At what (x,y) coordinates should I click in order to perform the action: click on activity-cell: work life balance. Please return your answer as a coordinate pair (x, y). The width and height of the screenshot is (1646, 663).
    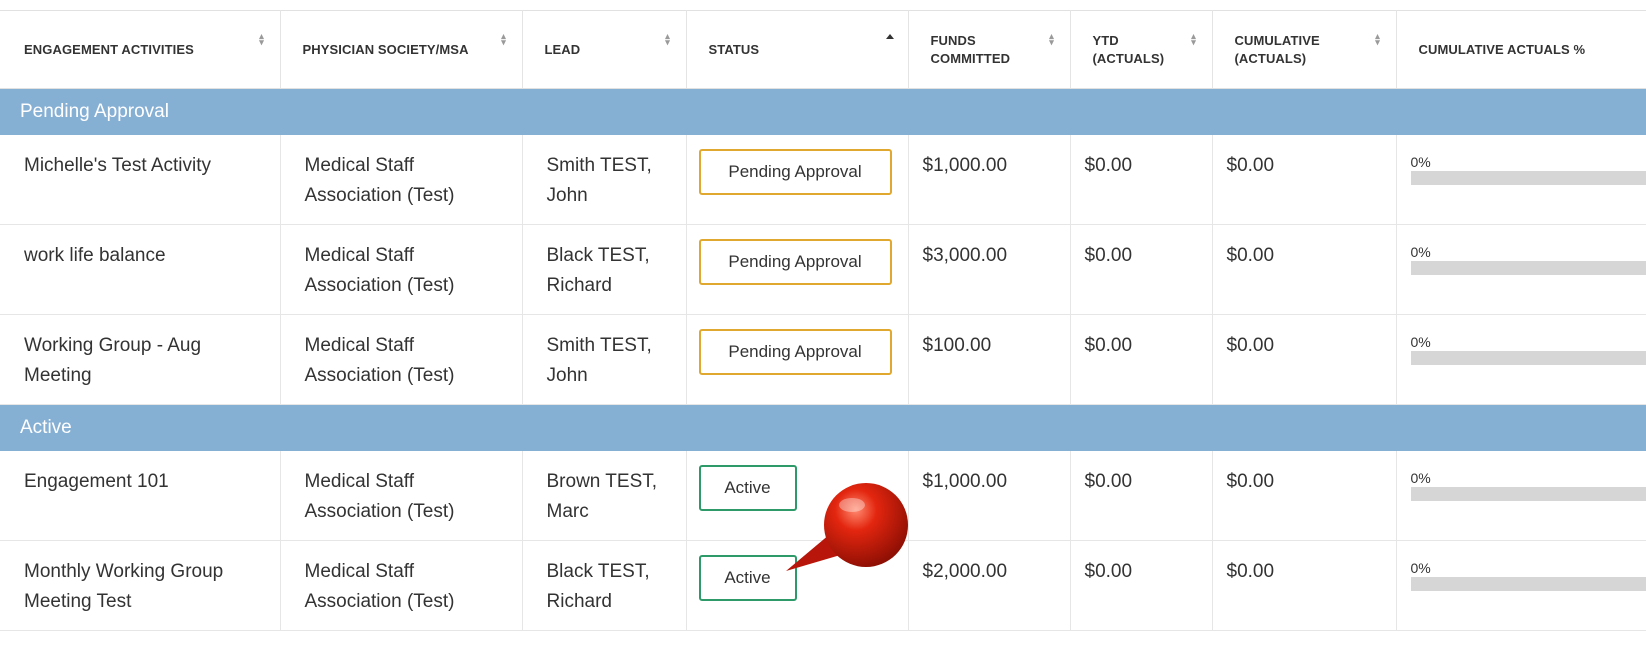
    Looking at the image, I should click on (140, 269).